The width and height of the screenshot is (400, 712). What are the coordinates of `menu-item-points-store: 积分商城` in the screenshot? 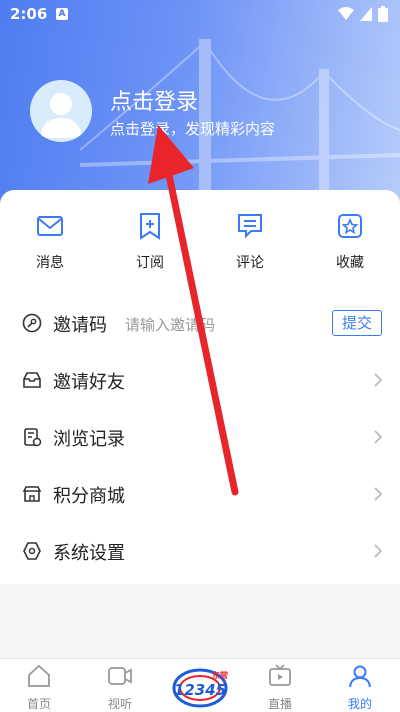 It's located at (200, 494).